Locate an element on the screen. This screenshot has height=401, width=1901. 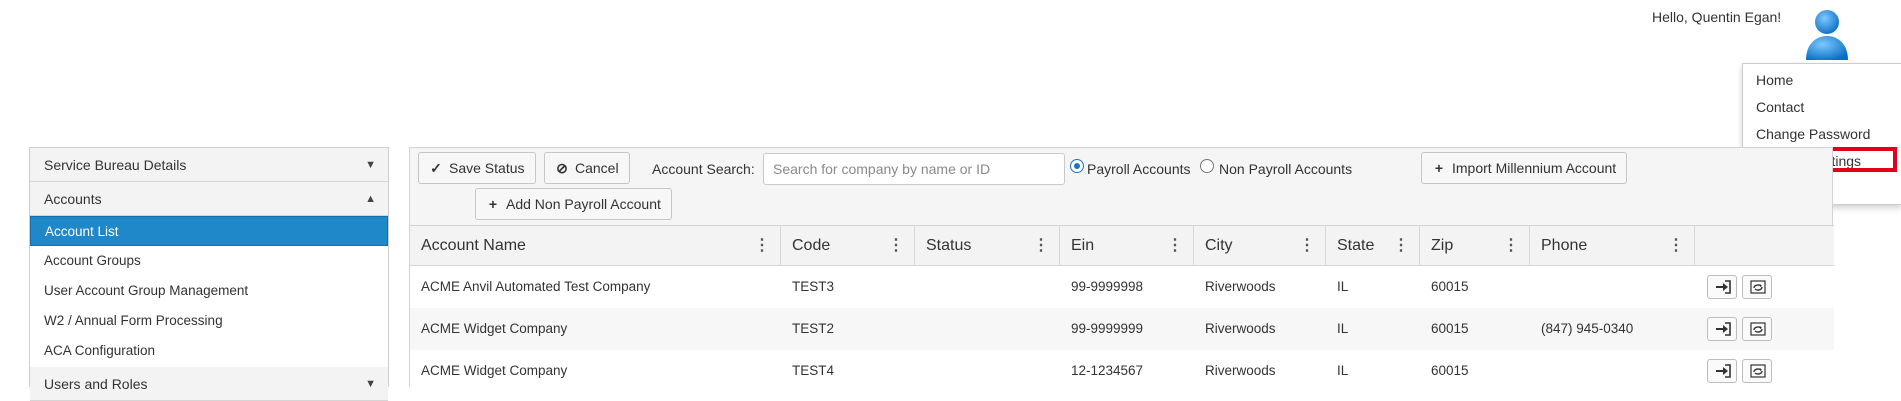
column-header-ein: Ein ⋮ is located at coordinates (1127, 246).